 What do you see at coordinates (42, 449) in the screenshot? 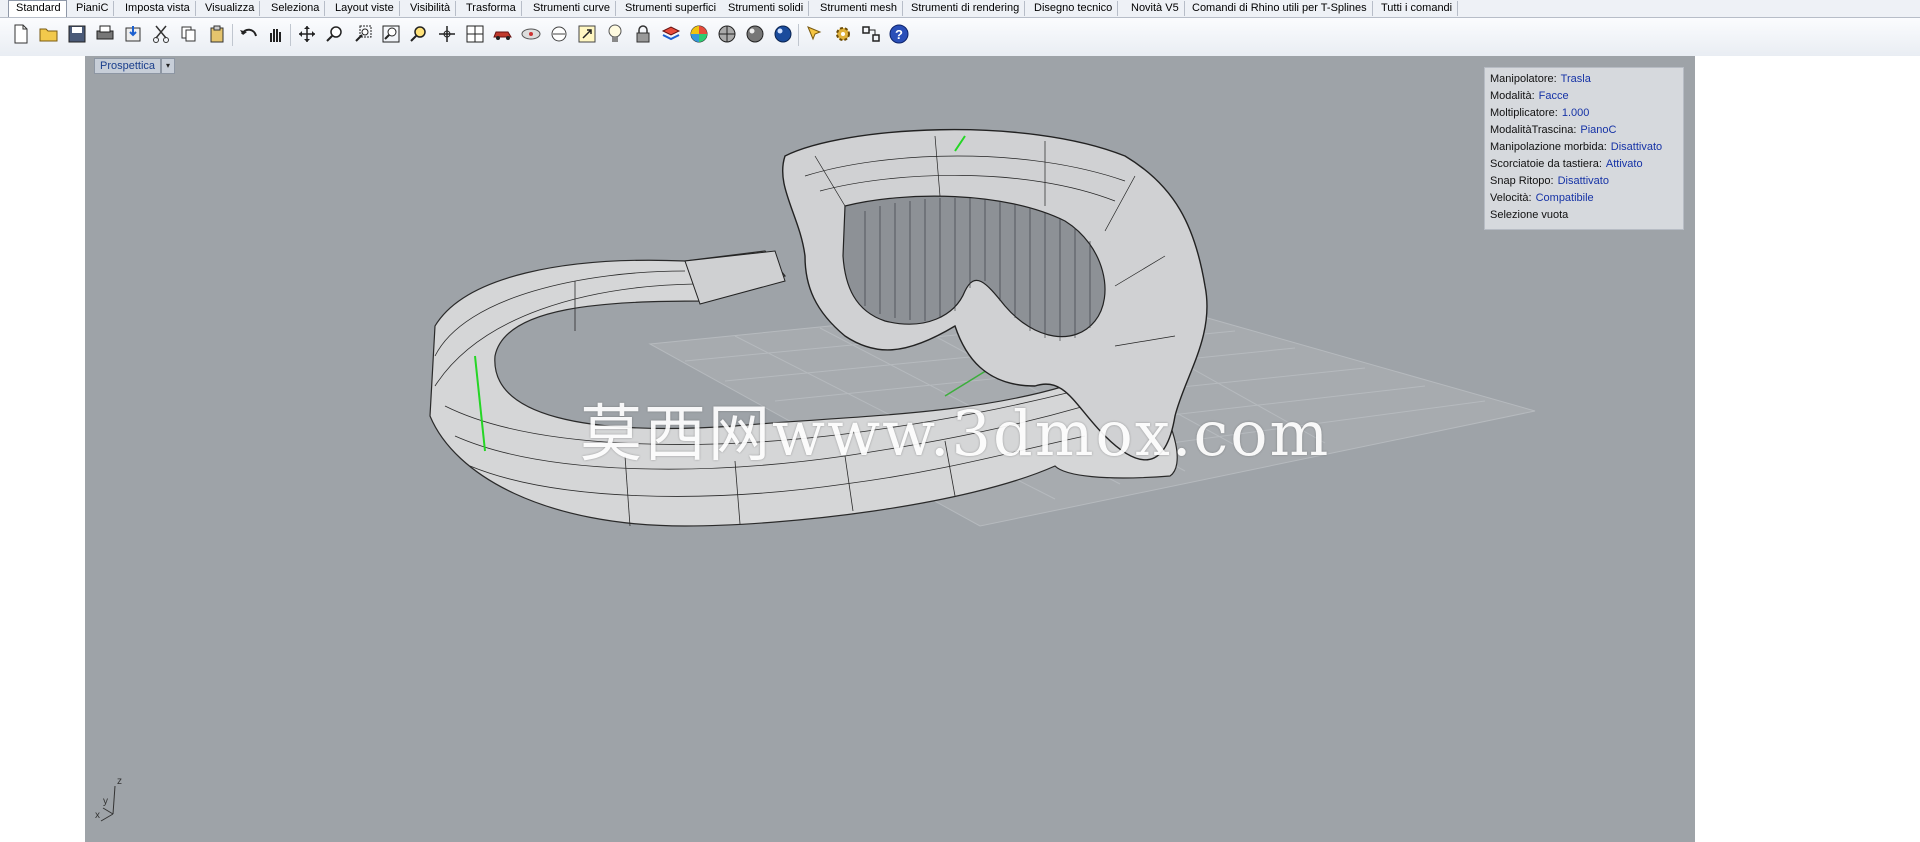
I see `left-margin` at bounding box center [42, 449].